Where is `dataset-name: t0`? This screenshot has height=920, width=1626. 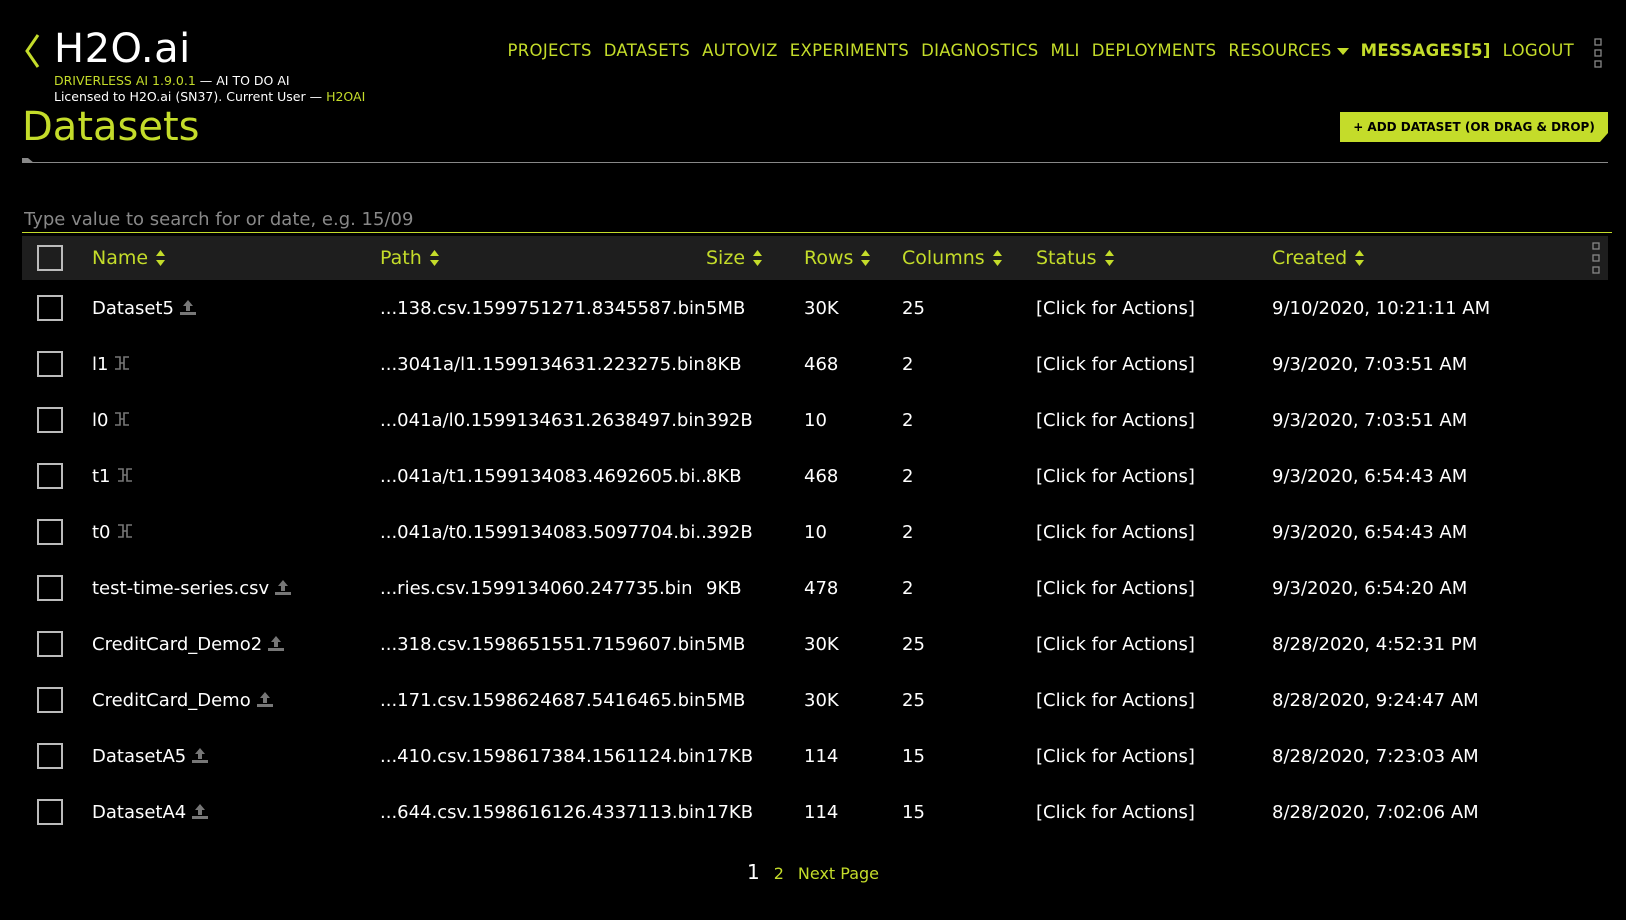
dataset-name: t0 is located at coordinates (101, 532).